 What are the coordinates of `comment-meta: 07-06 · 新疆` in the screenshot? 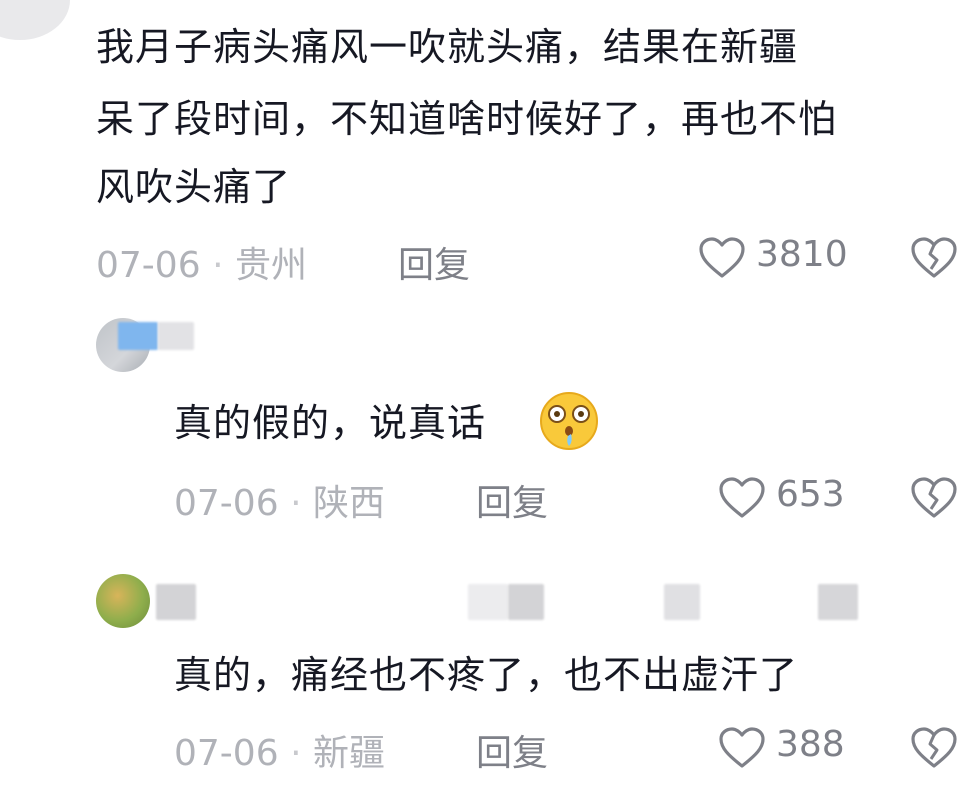 It's located at (279, 750).